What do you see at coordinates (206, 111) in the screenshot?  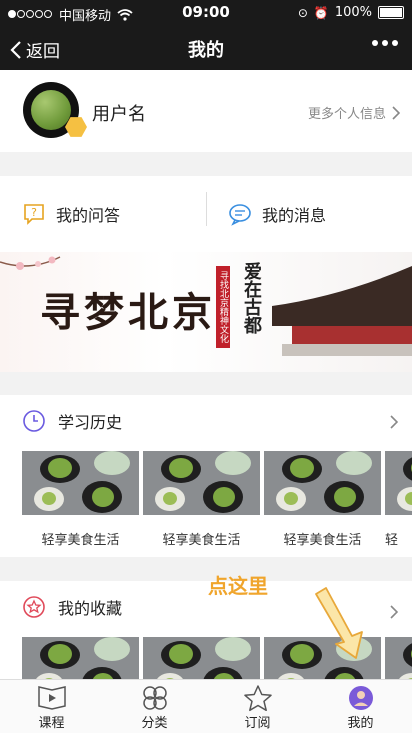 I see `profile-row: 用户名 更多个人信息` at bounding box center [206, 111].